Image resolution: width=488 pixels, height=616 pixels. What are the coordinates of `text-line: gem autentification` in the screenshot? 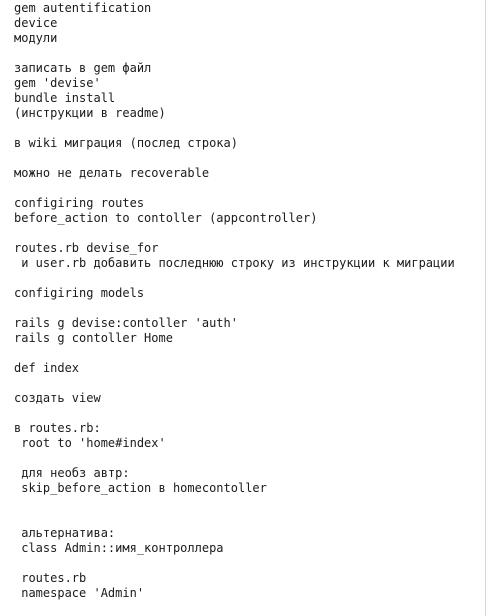 It's located at (83, 8).